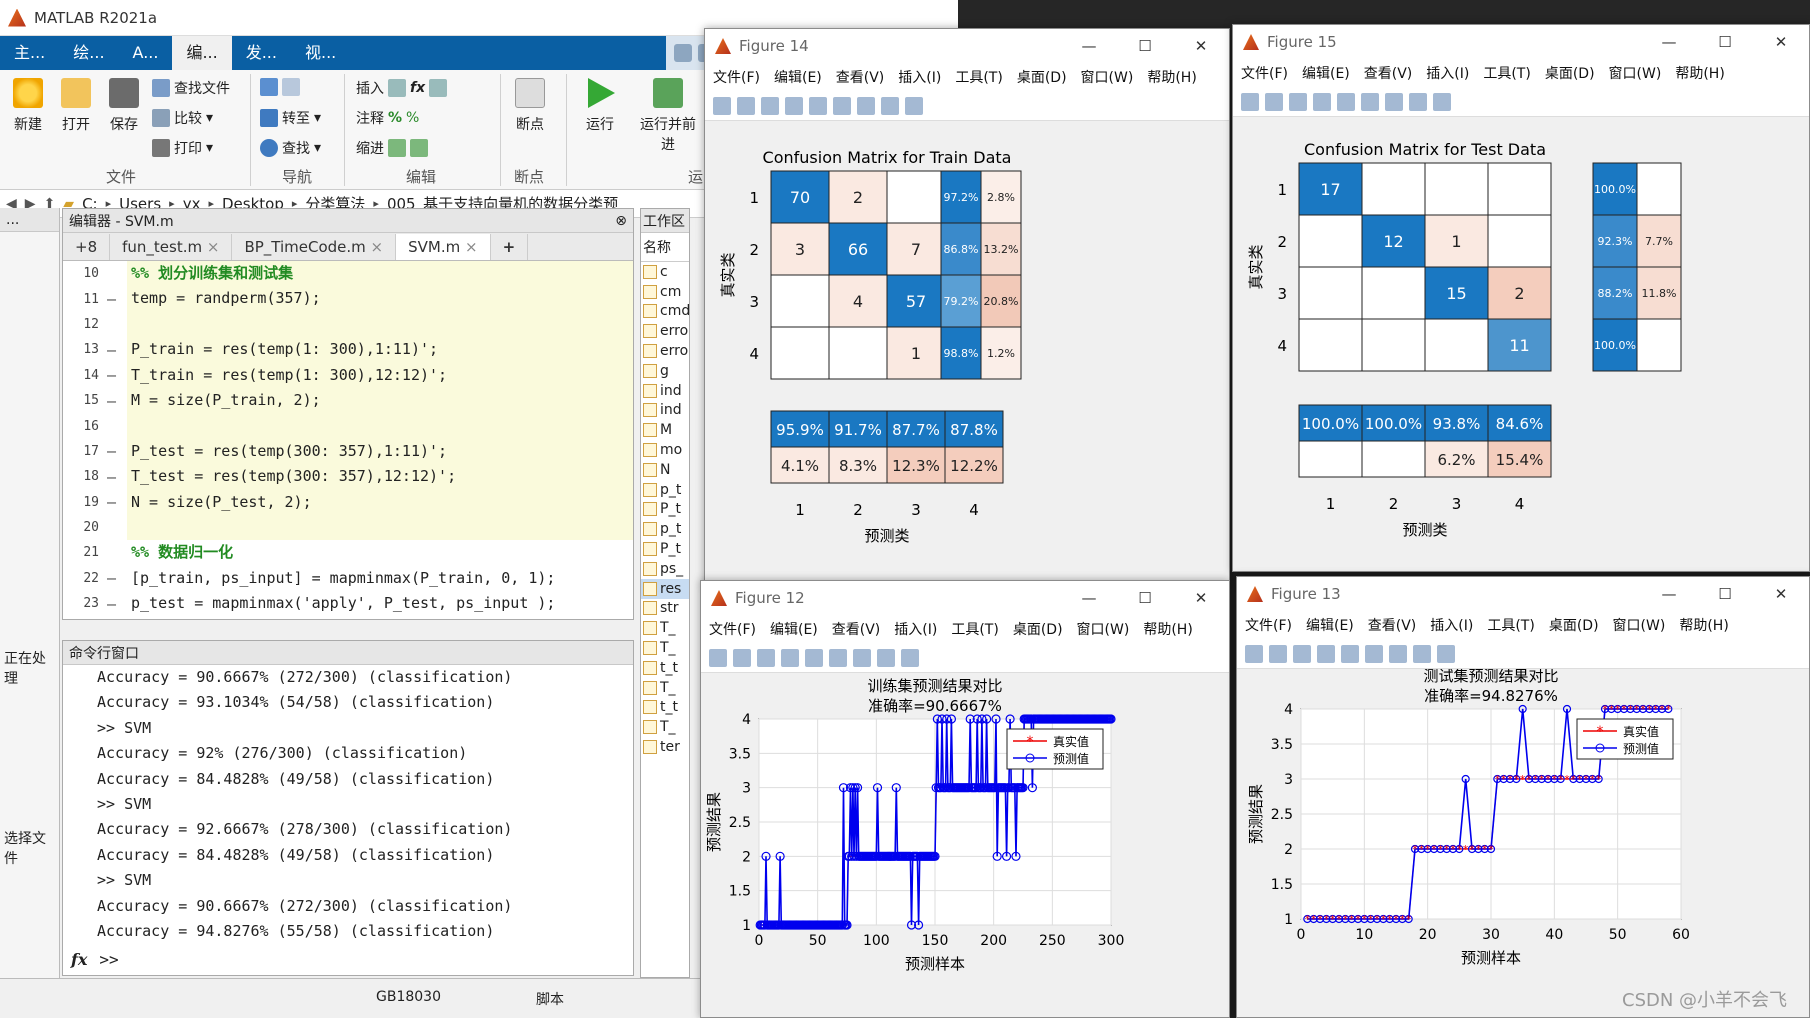 The height and width of the screenshot is (1018, 1810). Describe the element at coordinates (621, 221) in the screenshot. I see `editor-menu-icon: ⊗` at that location.